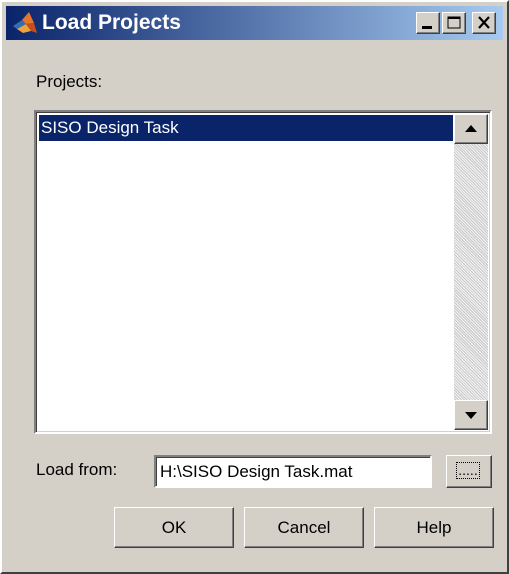 The image size is (509, 574). Describe the element at coordinates (25, 23) in the screenshot. I see `matlab-logo-icon` at that location.